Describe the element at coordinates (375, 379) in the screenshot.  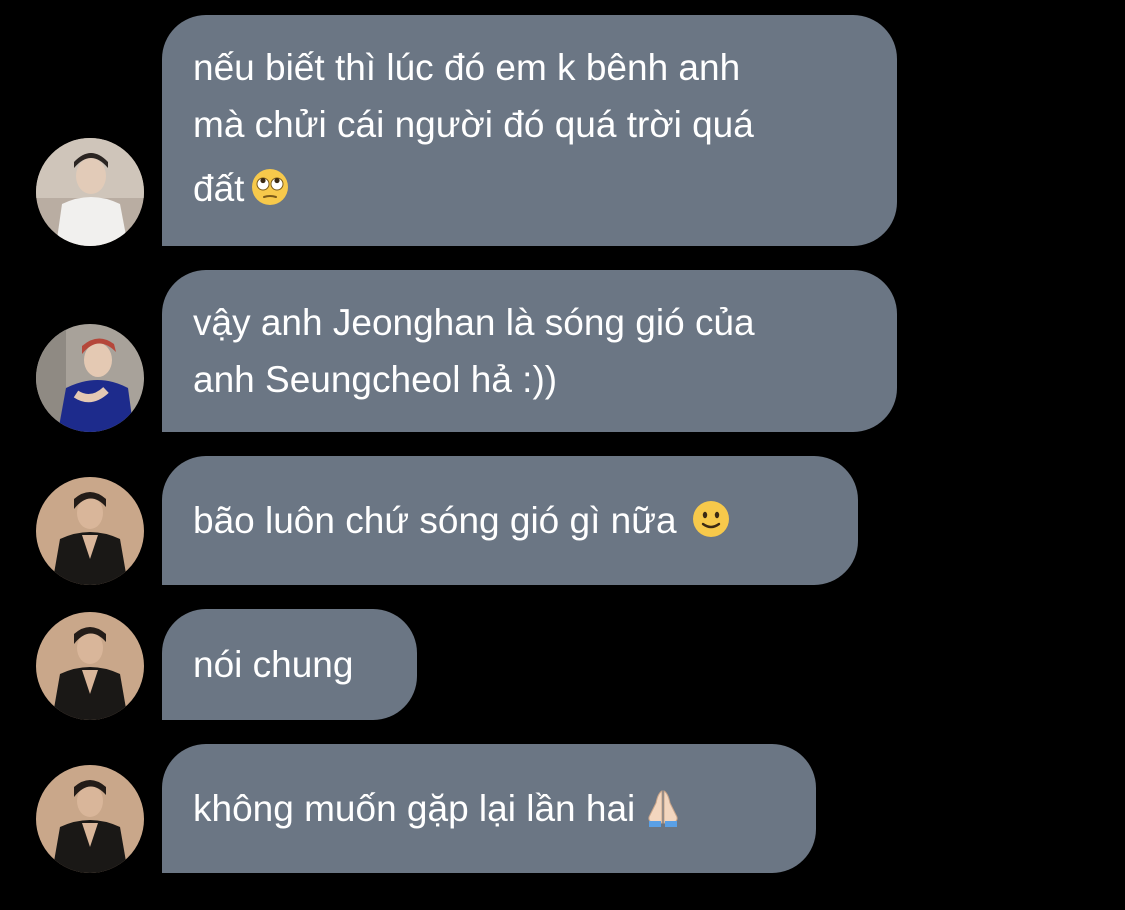
I see `message-text-line: anh Seungcheol hả :))` at that location.